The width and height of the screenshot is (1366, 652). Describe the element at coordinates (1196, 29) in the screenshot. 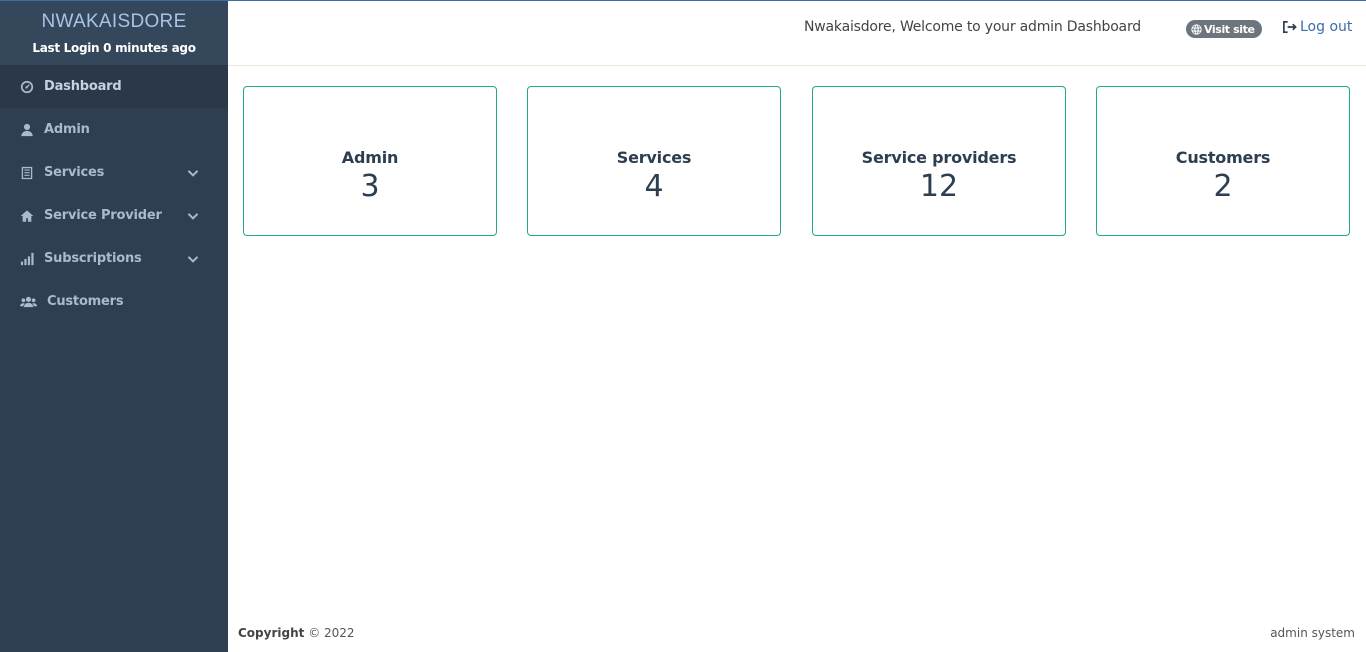

I see `globe-icon` at that location.